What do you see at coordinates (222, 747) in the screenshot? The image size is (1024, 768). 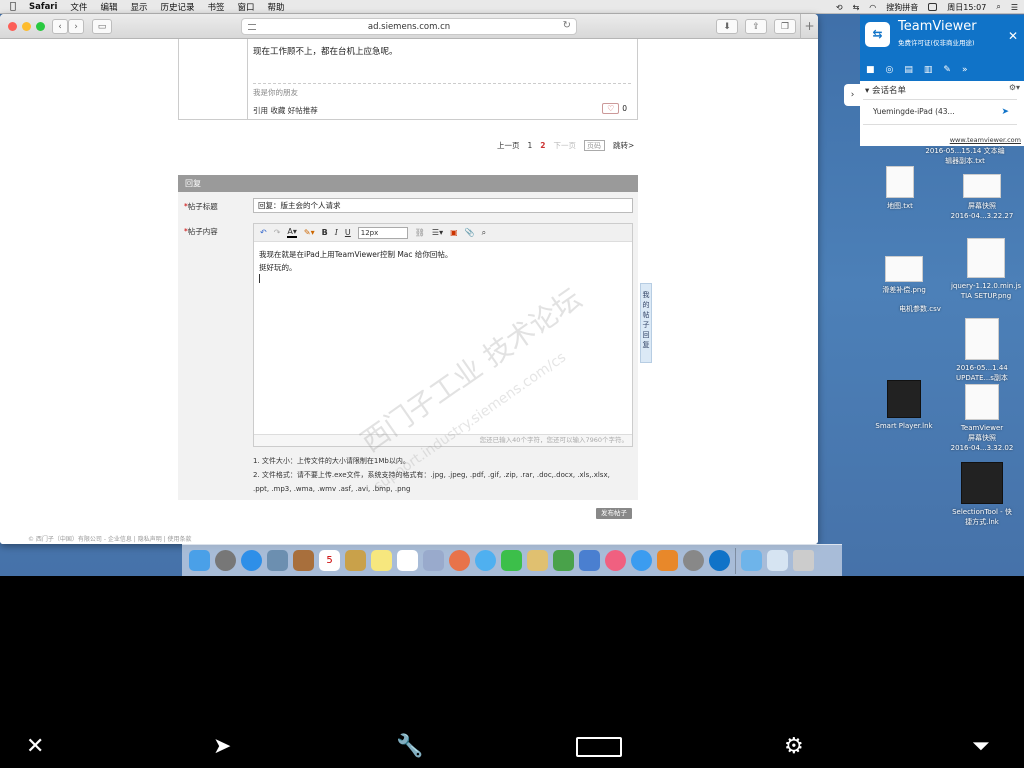 I see `mouse-pointer-icon: ➤` at bounding box center [222, 747].